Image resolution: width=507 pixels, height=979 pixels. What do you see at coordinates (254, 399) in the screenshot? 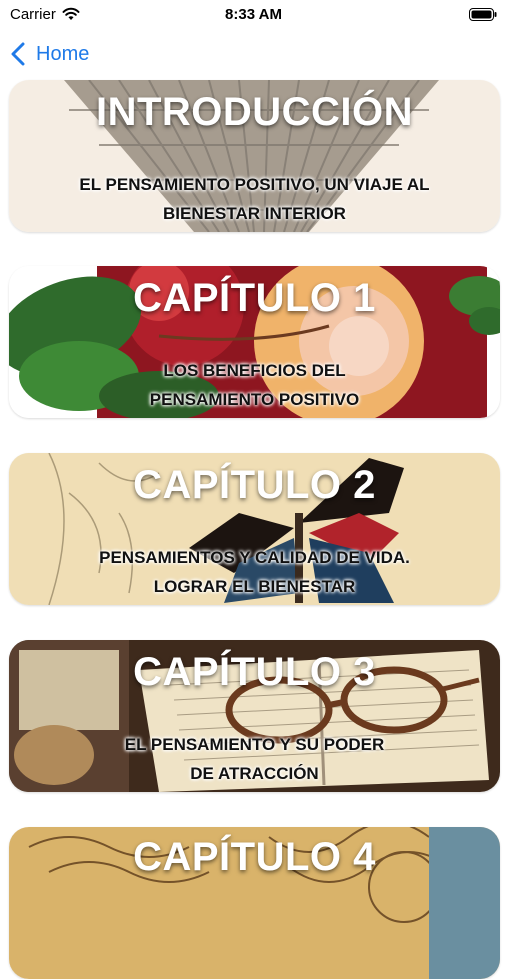
I see `card-subtitle-line: PENSAMIENTO POSITIVO` at bounding box center [254, 399].